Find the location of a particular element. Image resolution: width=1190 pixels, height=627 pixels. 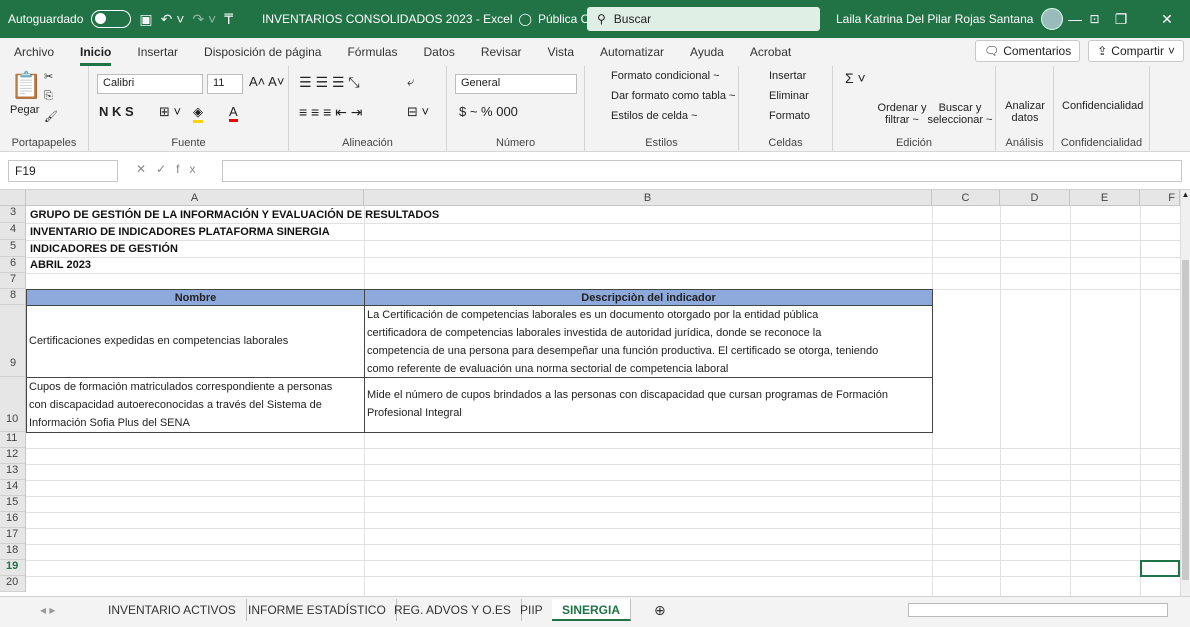

font-name-select: Calibri is located at coordinates (150, 84).